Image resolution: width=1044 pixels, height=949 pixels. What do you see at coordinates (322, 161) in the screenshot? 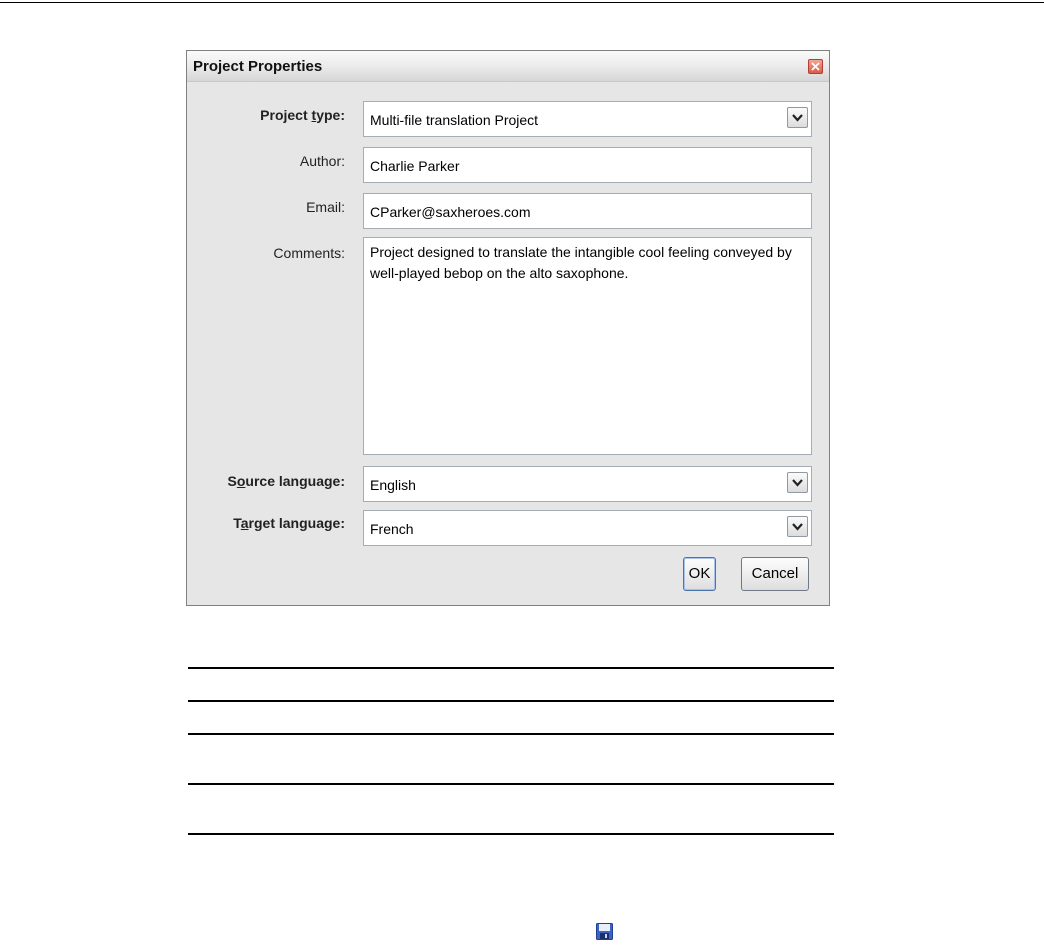
I see `author-label: Author:` at bounding box center [322, 161].